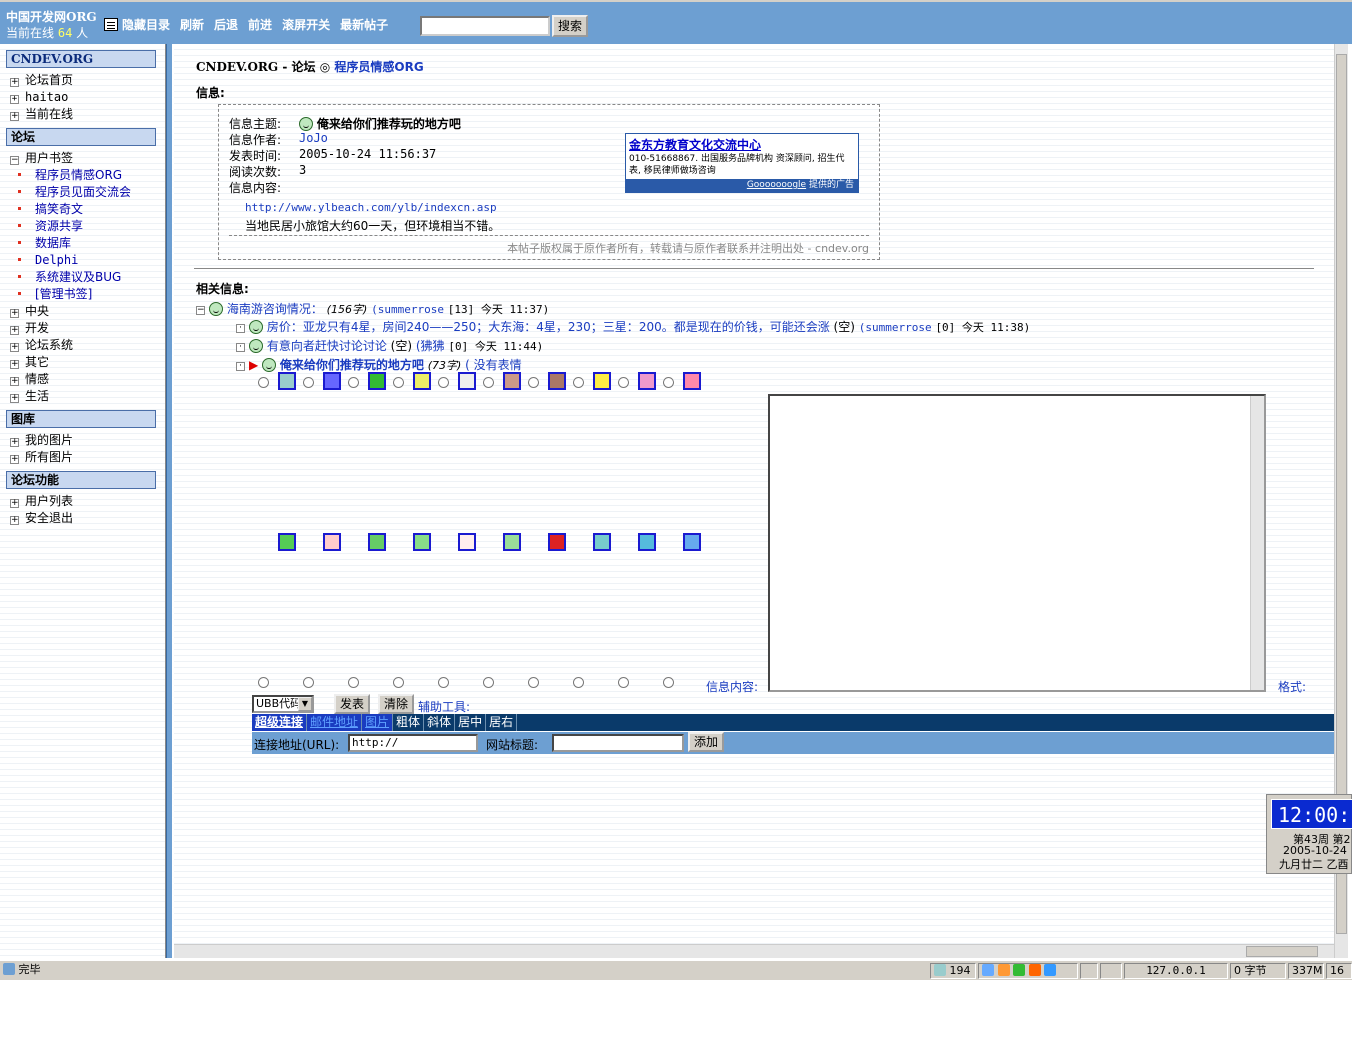 Image resolution: width=1352 pixels, height=1050 pixels. I want to click on cool-face-icon, so click(602, 542).